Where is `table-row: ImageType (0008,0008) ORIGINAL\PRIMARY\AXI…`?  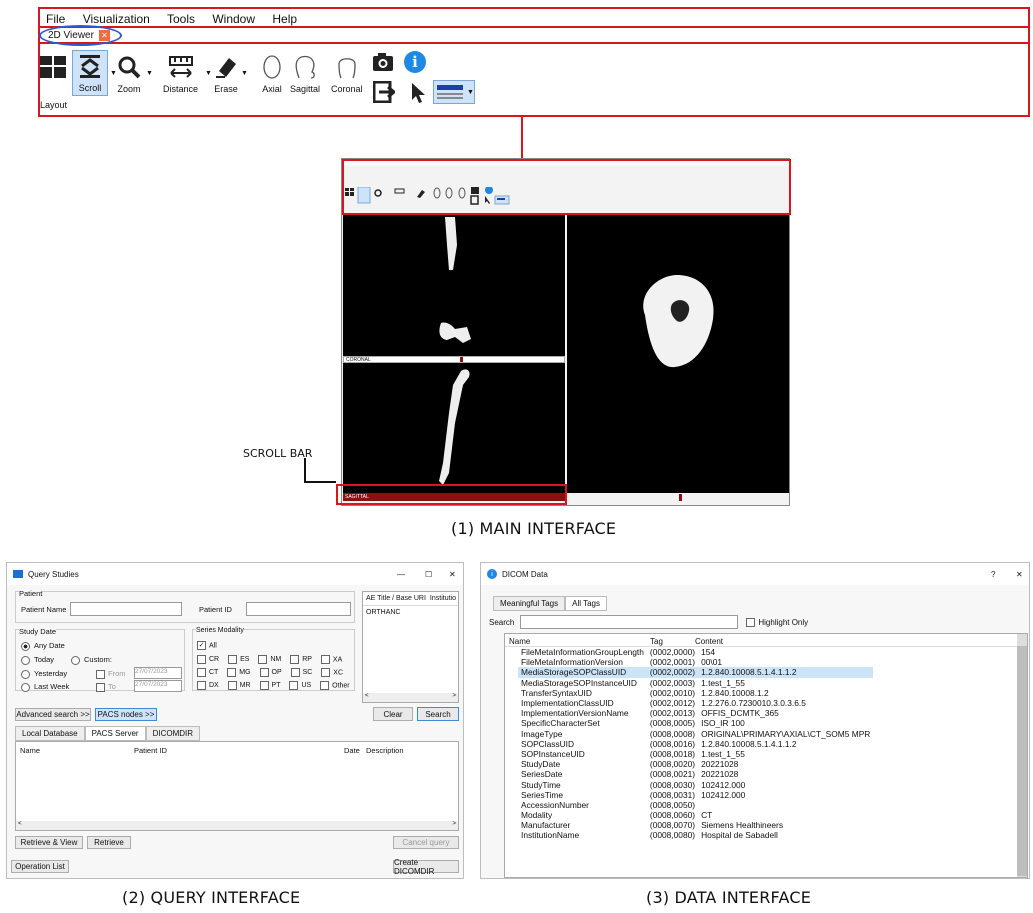 table-row: ImageType (0008,0008) ORIGINAL\PRIMARY\AXI… is located at coordinates (695, 734).